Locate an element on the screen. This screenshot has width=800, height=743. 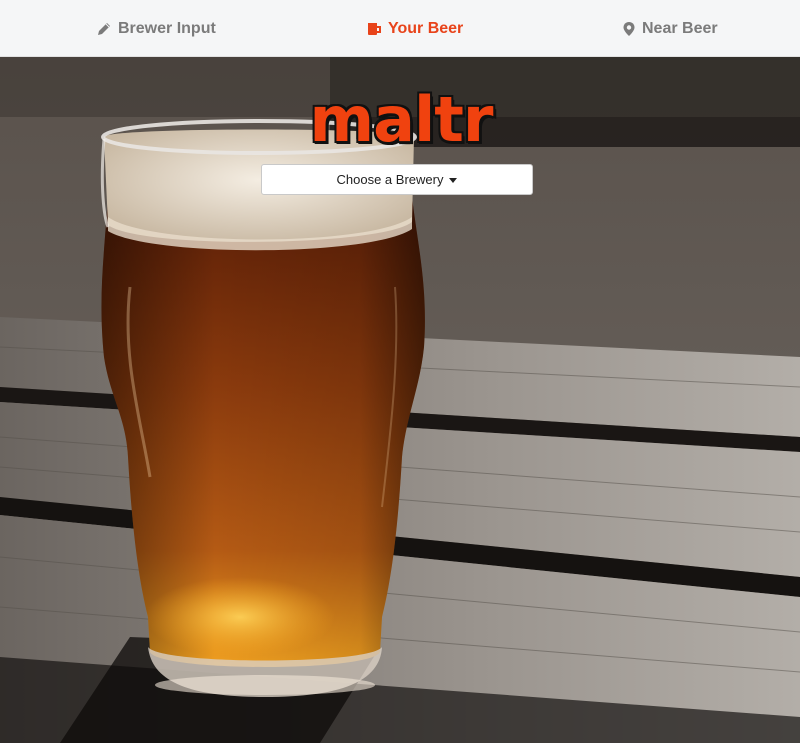
choose-brewery-dropdown: Choose a Brewery is located at coordinates (397, 179).